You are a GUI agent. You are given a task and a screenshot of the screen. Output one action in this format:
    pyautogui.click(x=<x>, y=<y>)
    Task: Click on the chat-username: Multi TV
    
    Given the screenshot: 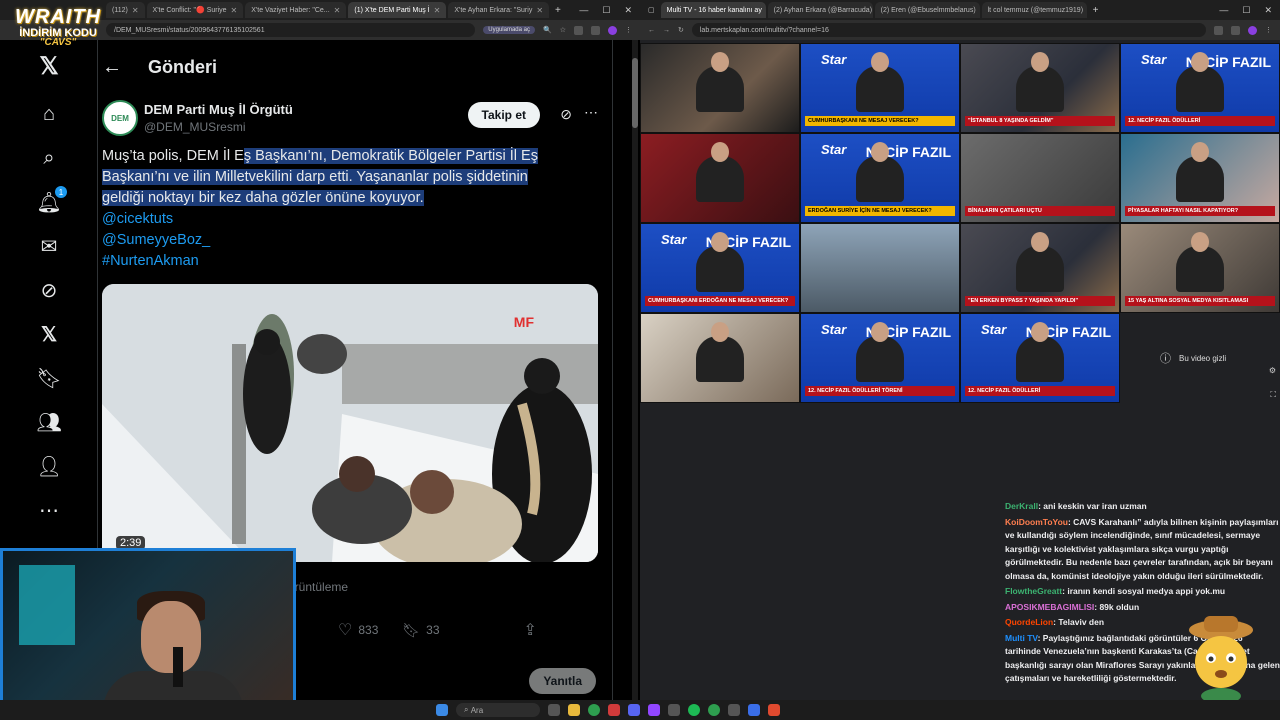 What is the action you would take?
    pyautogui.click(x=1021, y=638)
    